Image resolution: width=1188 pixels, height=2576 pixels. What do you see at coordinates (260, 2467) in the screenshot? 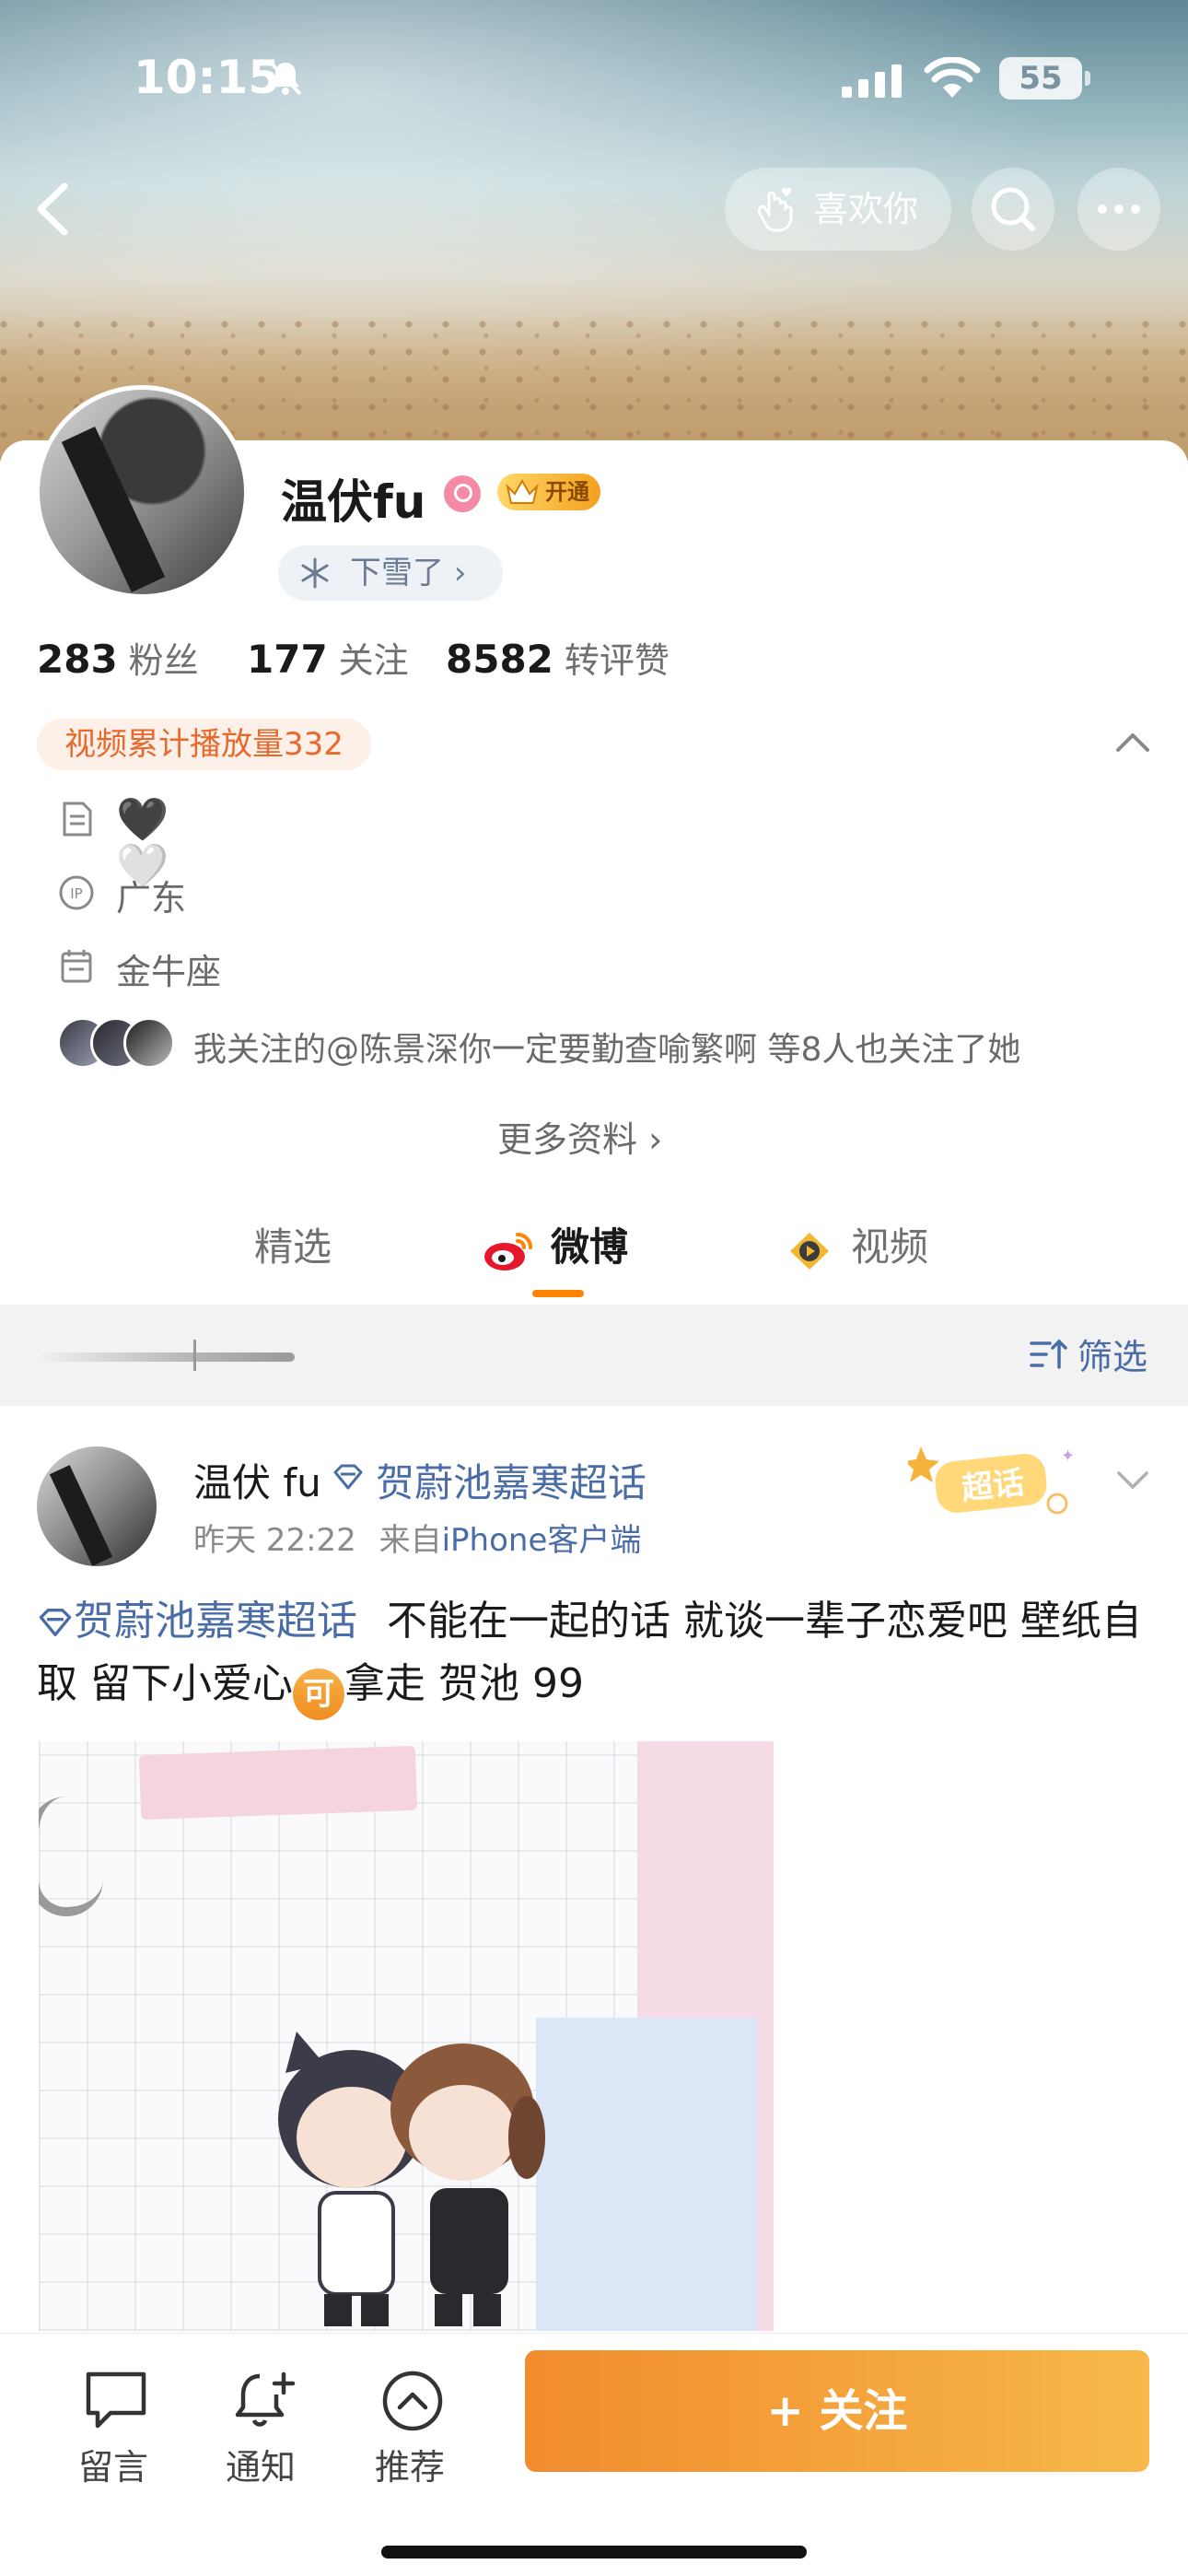
I see `notify-label: 通知` at bounding box center [260, 2467].